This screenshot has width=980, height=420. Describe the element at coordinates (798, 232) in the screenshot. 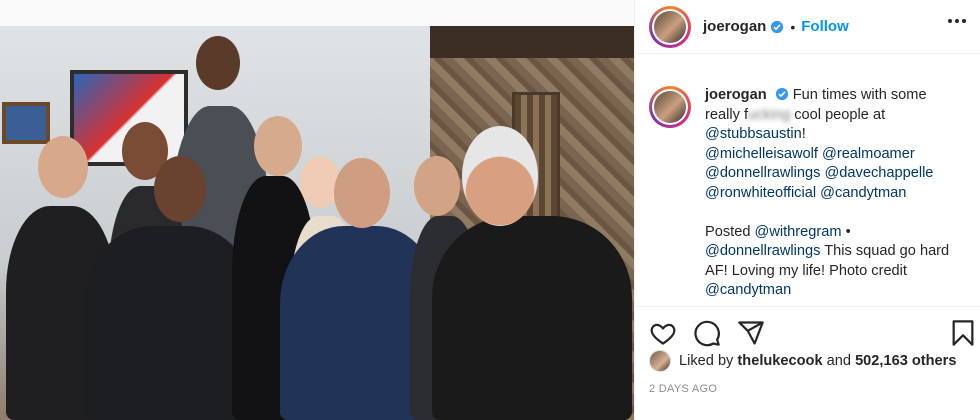

I see `mention-link: @withregram` at that location.